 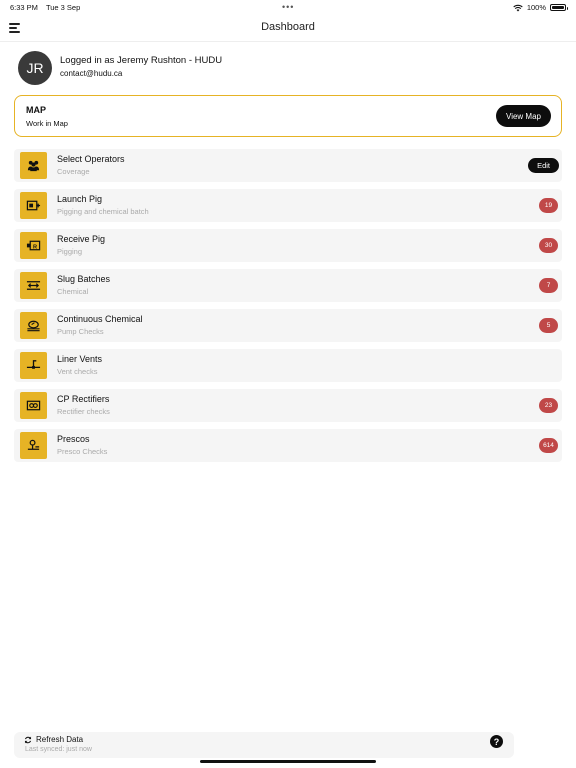 I want to click on count-badge: 19, so click(x=548, y=205).